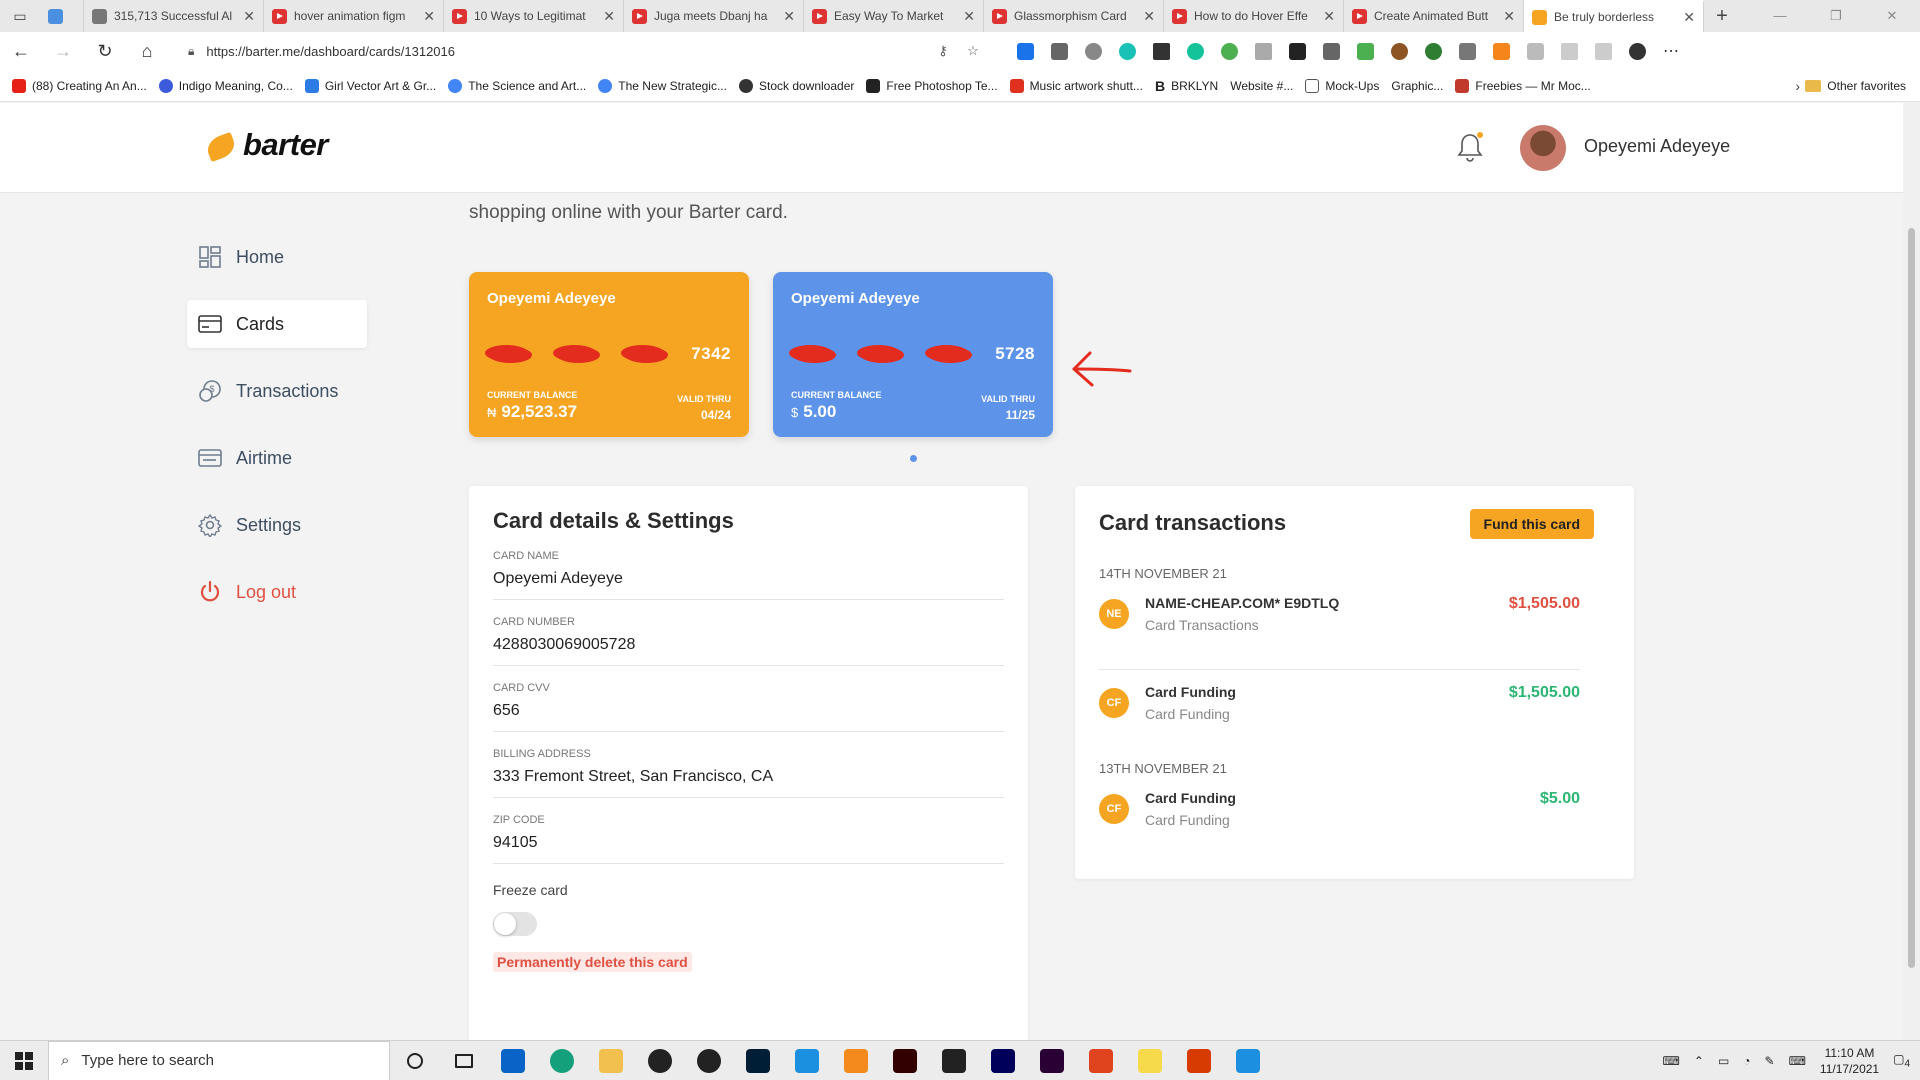  Describe the element at coordinates (1836, 16) in the screenshot. I see `restore-icon: ❐` at that location.